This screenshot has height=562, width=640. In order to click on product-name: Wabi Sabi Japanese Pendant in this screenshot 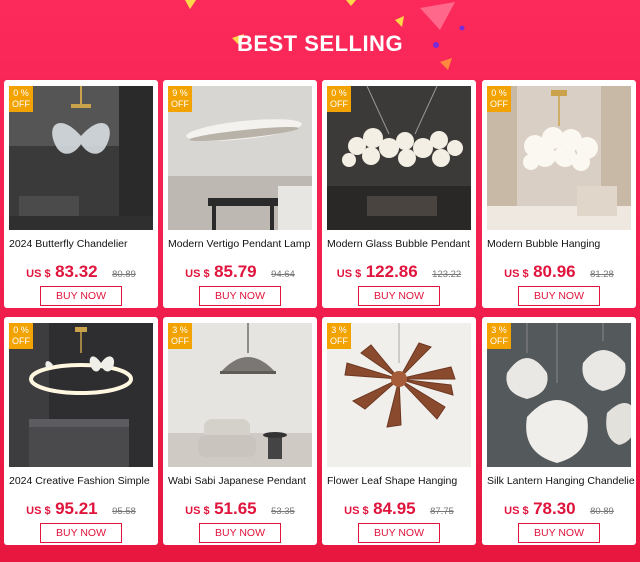, I will do `click(242, 481)`.